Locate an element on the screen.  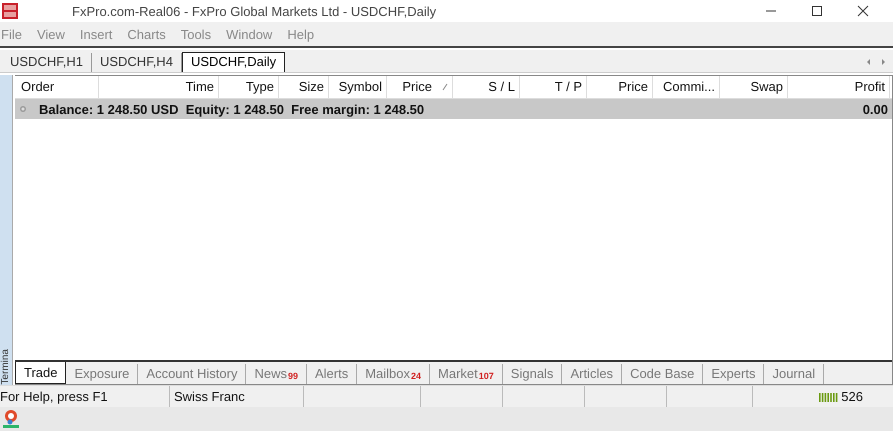
column-header: Profit is located at coordinates (839, 87).